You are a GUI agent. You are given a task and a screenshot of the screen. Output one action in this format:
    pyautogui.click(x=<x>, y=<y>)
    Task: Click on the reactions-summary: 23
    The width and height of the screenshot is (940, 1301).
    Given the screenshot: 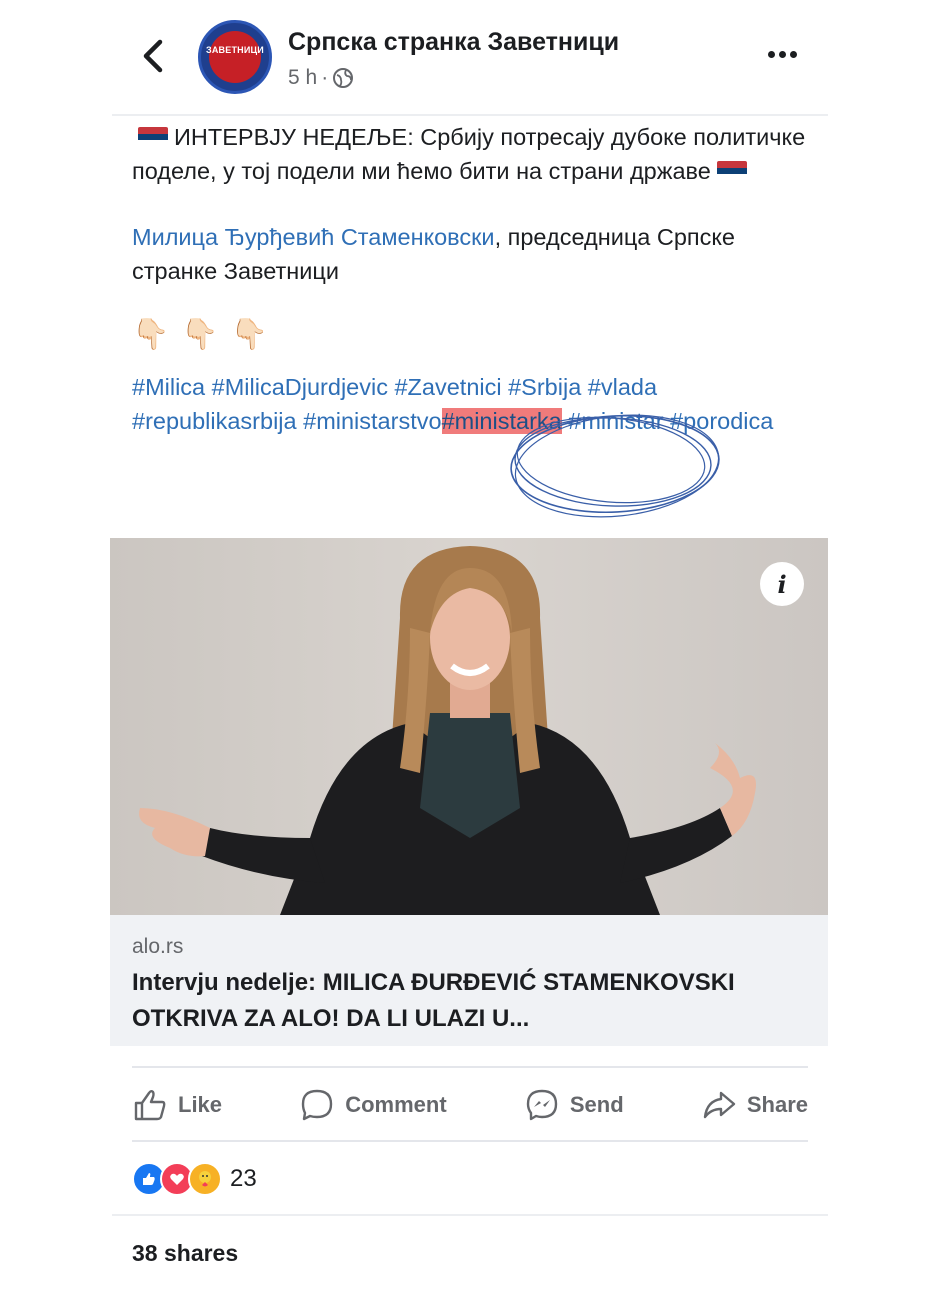 What is the action you would take?
    pyautogui.click(x=194, y=1179)
    